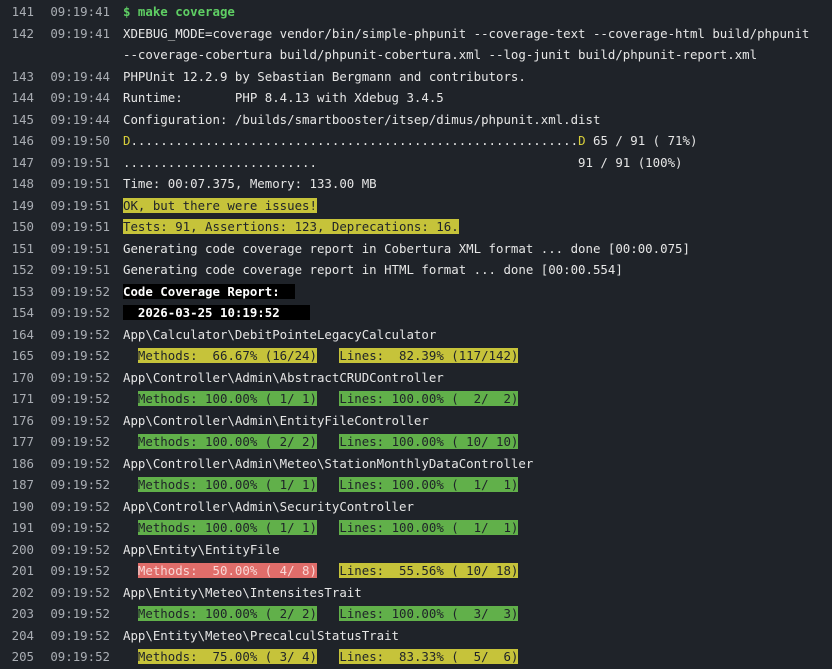 The image size is (832, 669). What do you see at coordinates (17, 356) in the screenshot?
I see `line-number-link: 165` at bounding box center [17, 356].